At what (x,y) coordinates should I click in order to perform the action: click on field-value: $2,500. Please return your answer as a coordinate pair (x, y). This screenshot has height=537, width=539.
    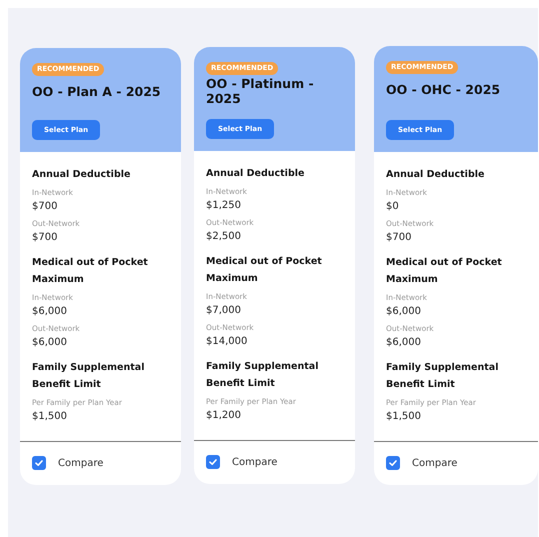
    Looking at the image, I should click on (224, 237).